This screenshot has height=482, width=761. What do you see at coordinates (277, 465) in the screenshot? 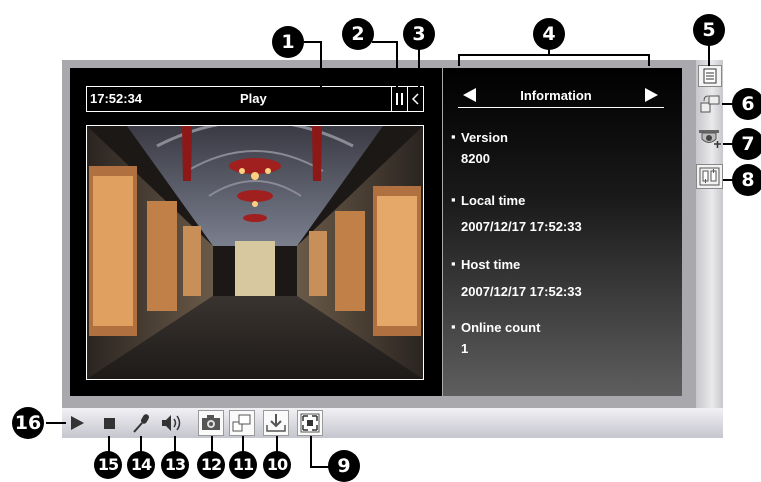
I see `callout-10: 10` at bounding box center [277, 465].